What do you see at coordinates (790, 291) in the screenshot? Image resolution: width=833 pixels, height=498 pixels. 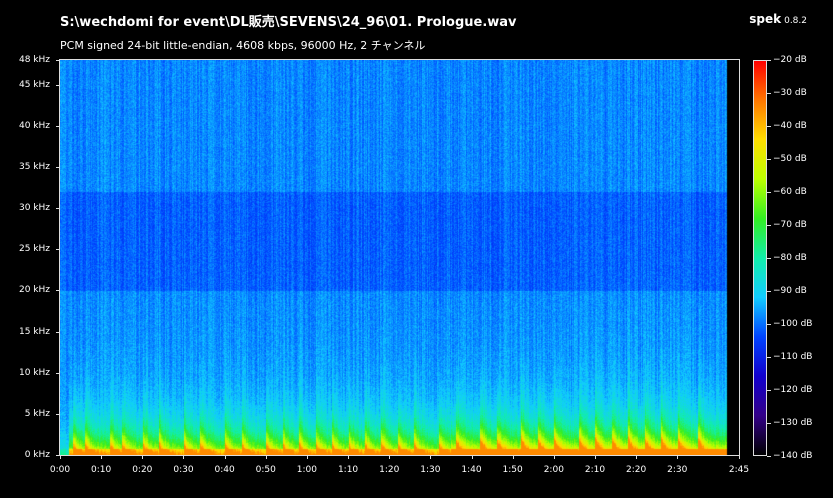 I see `db-tick-label: −90 dB` at bounding box center [790, 291].